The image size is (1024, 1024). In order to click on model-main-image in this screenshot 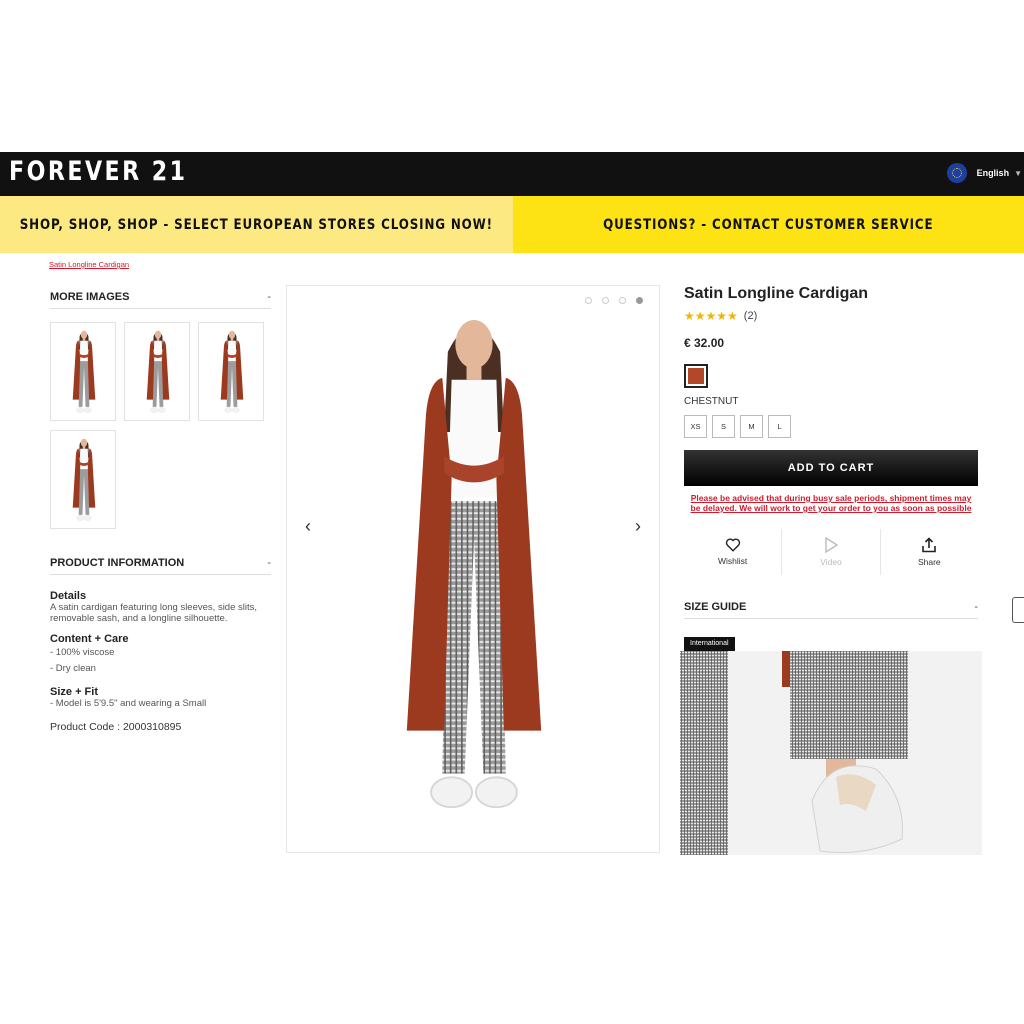, I will do `click(474, 563)`.